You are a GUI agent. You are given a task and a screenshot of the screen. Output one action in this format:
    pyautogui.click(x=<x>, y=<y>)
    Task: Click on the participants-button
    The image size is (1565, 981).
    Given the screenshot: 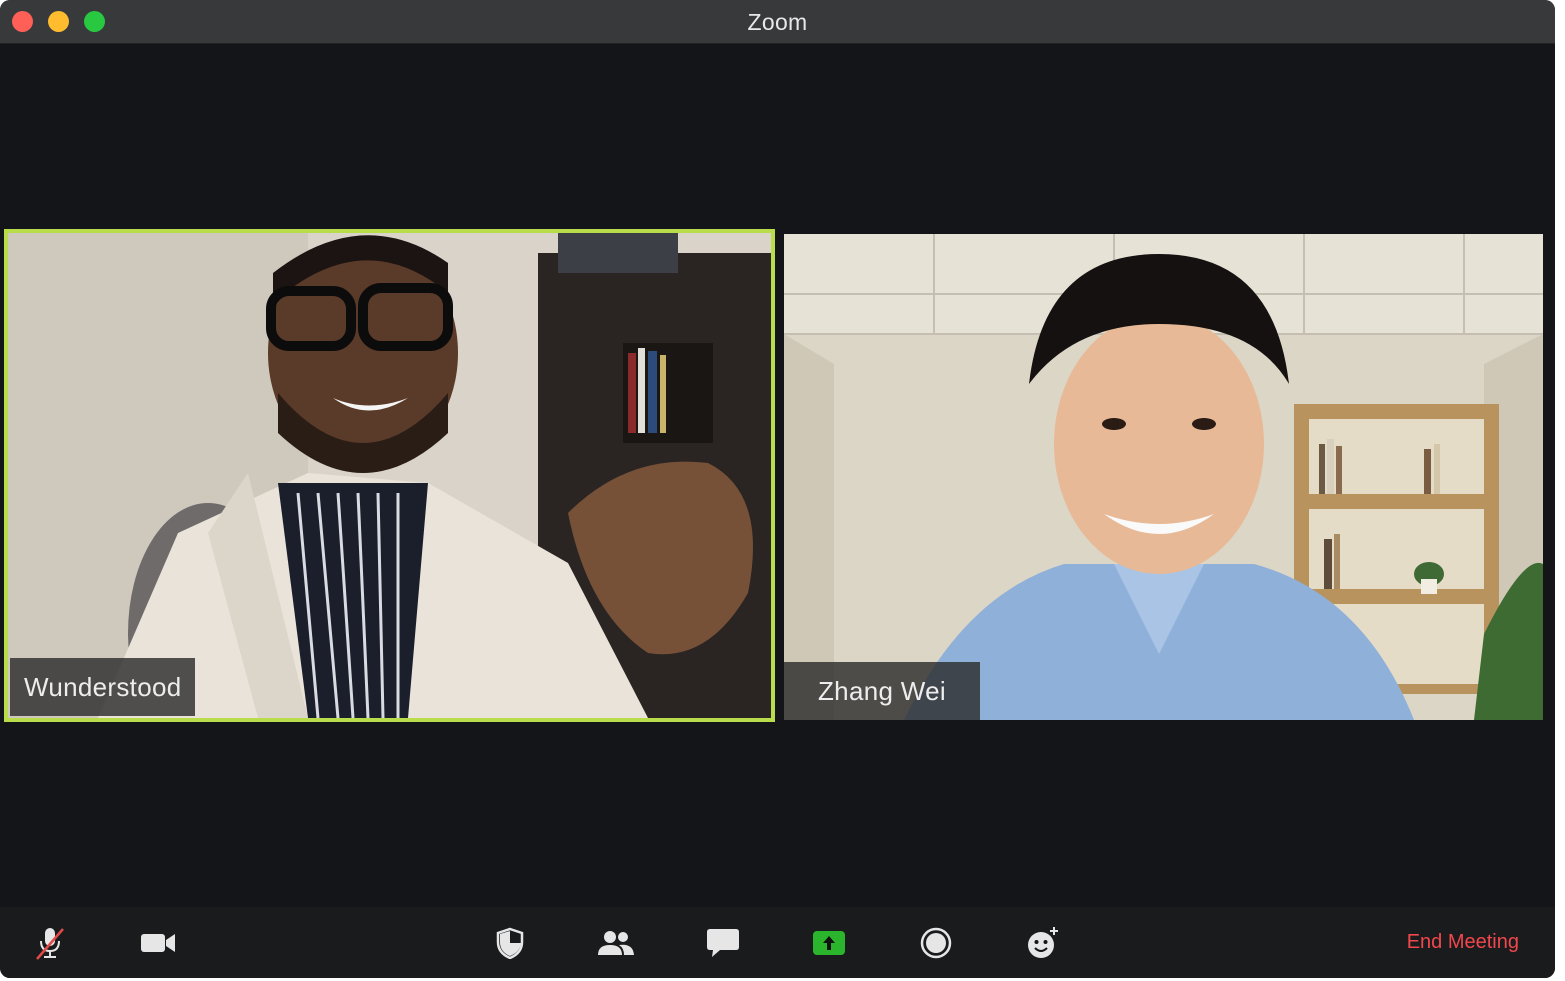 What is the action you would take?
    pyautogui.click(x=616, y=943)
    